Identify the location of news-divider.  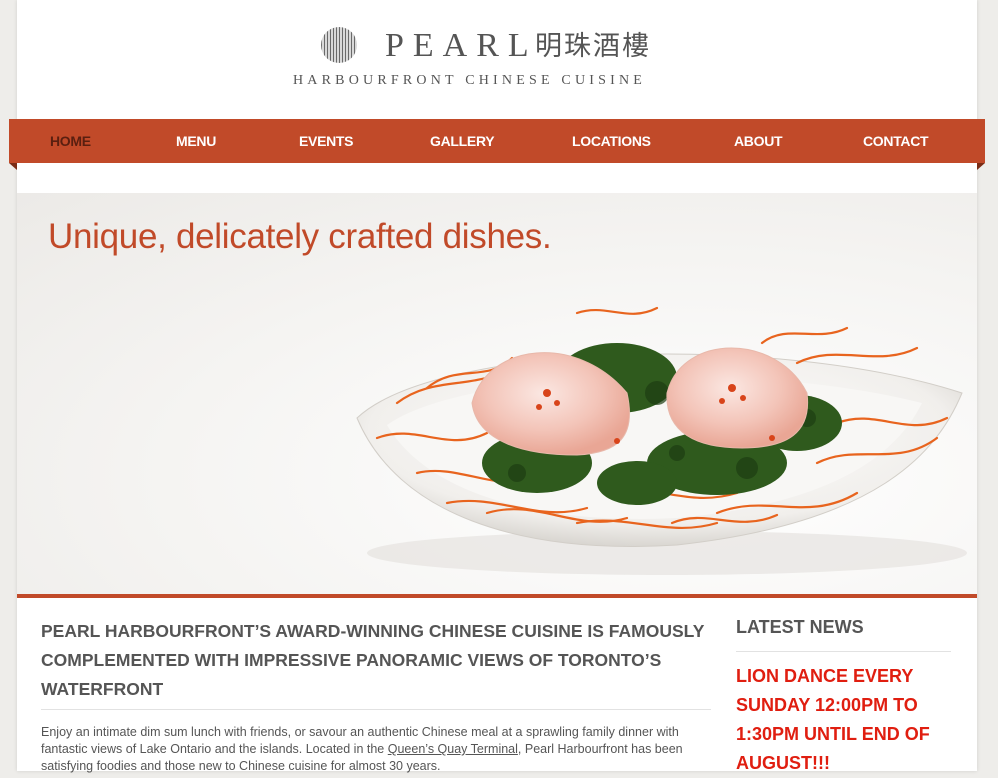
(843, 651).